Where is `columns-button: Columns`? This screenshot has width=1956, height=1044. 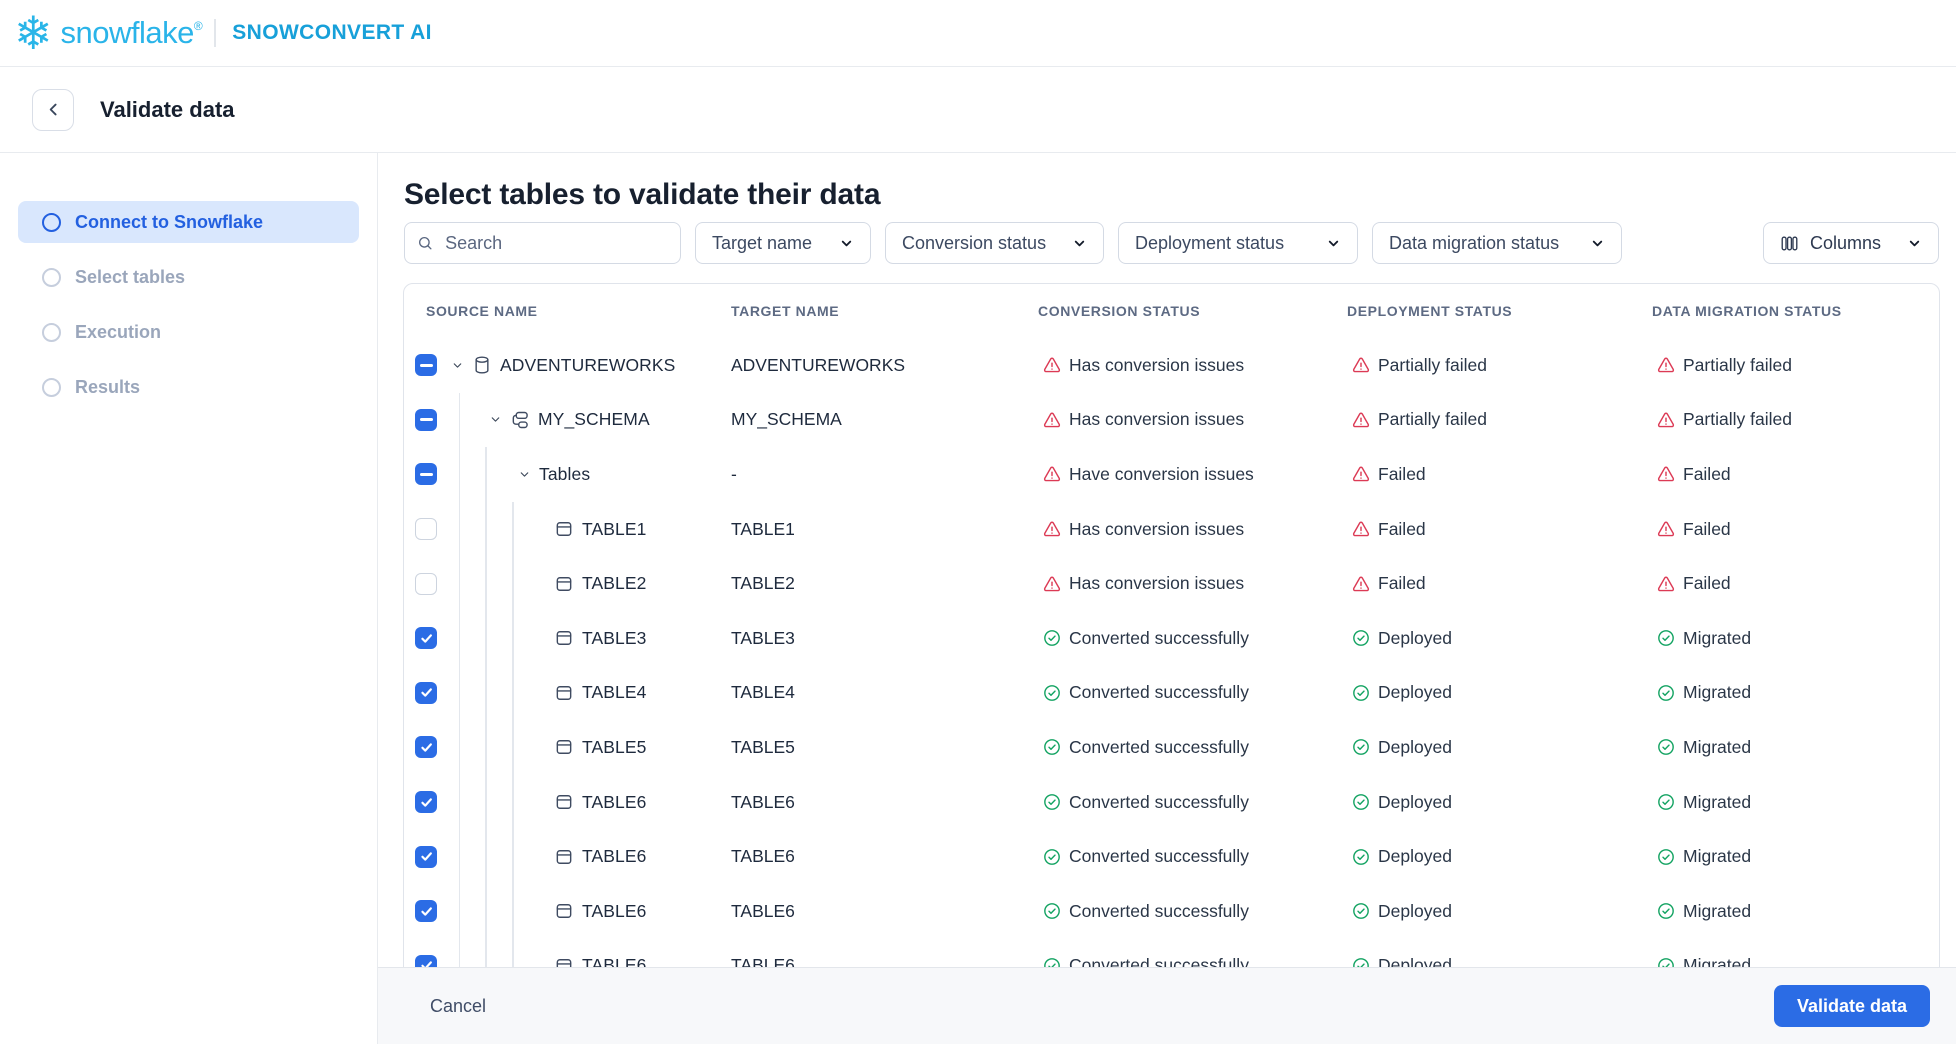
columns-button: Columns is located at coordinates (1851, 243).